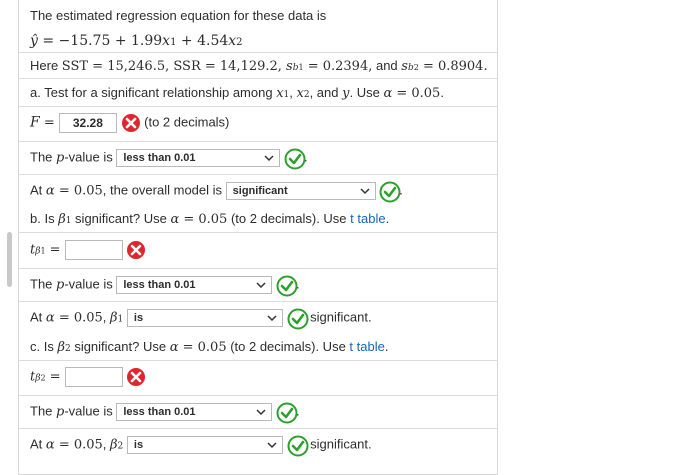  What do you see at coordinates (300, 191) in the screenshot?
I see `part-a-conclusion-select: significant` at bounding box center [300, 191].